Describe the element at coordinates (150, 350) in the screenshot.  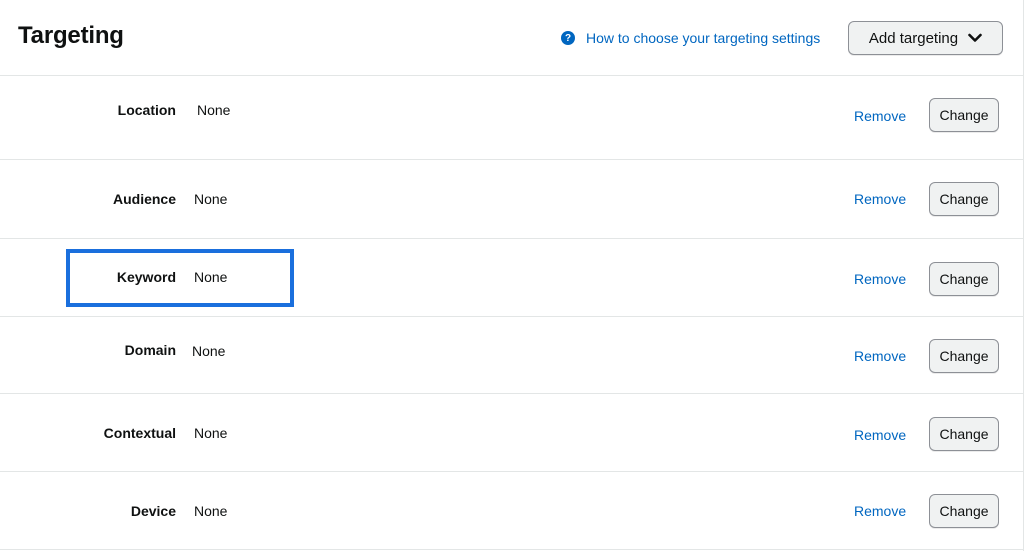
I see `row-label: Domain` at that location.